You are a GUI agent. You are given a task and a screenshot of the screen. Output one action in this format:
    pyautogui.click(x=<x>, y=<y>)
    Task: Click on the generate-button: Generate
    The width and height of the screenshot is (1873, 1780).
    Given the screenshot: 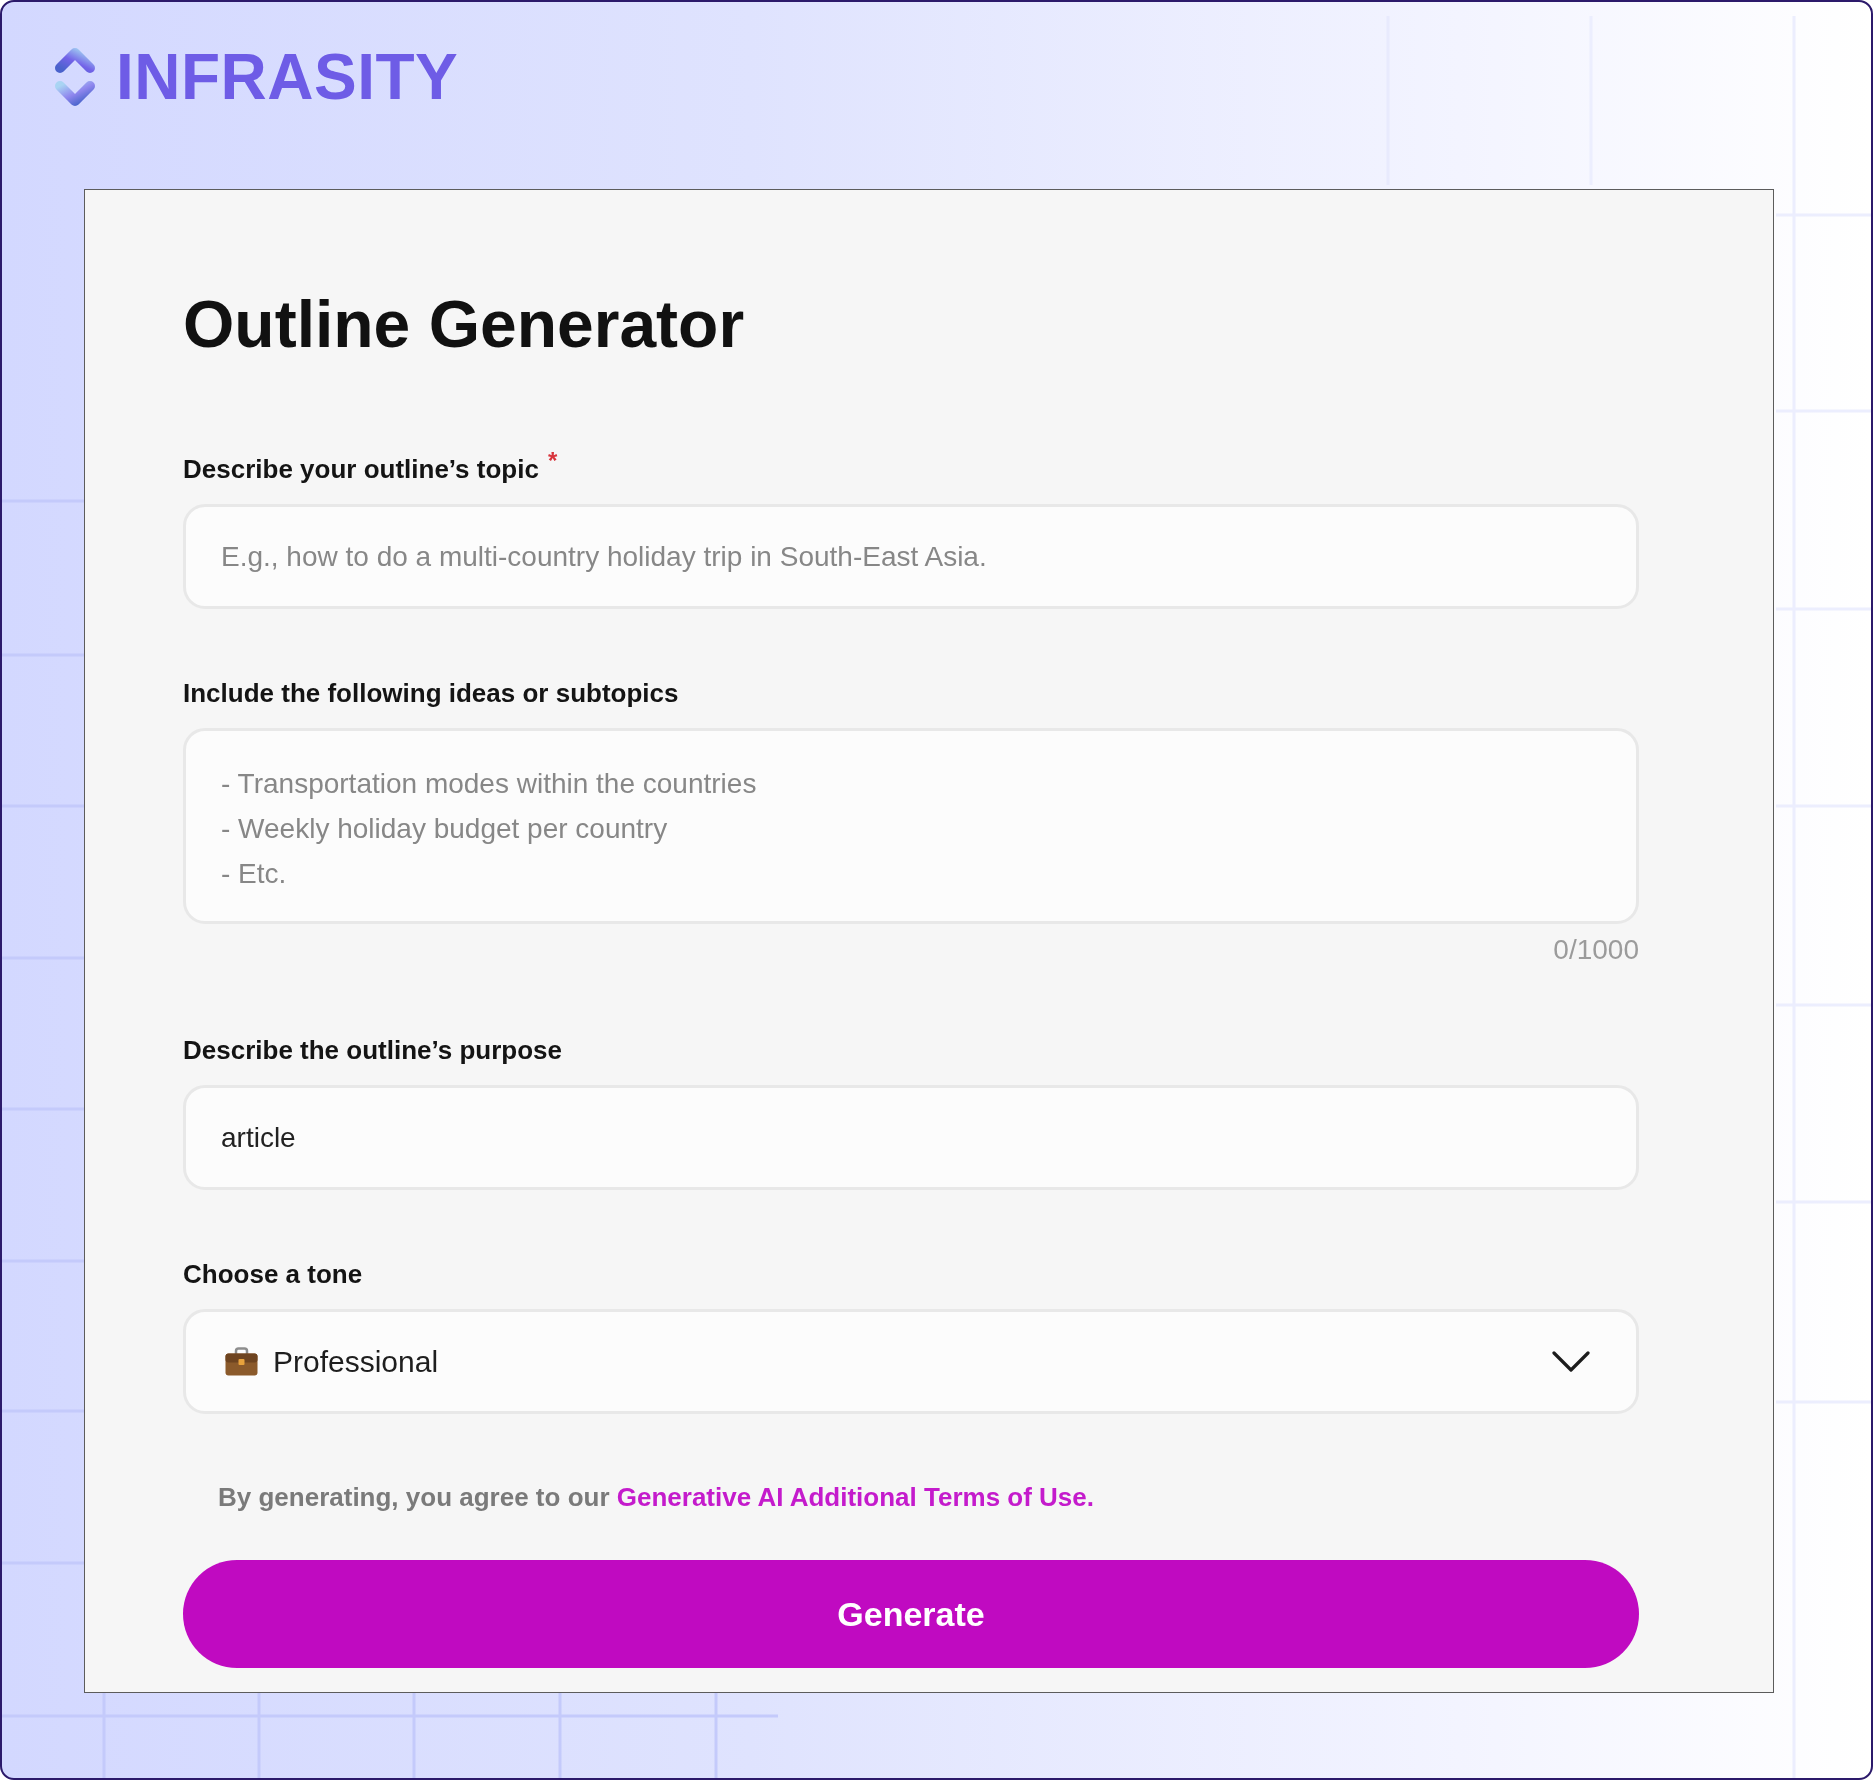 What is the action you would take?
    pyautogui.click(x=911, y=1614)
    